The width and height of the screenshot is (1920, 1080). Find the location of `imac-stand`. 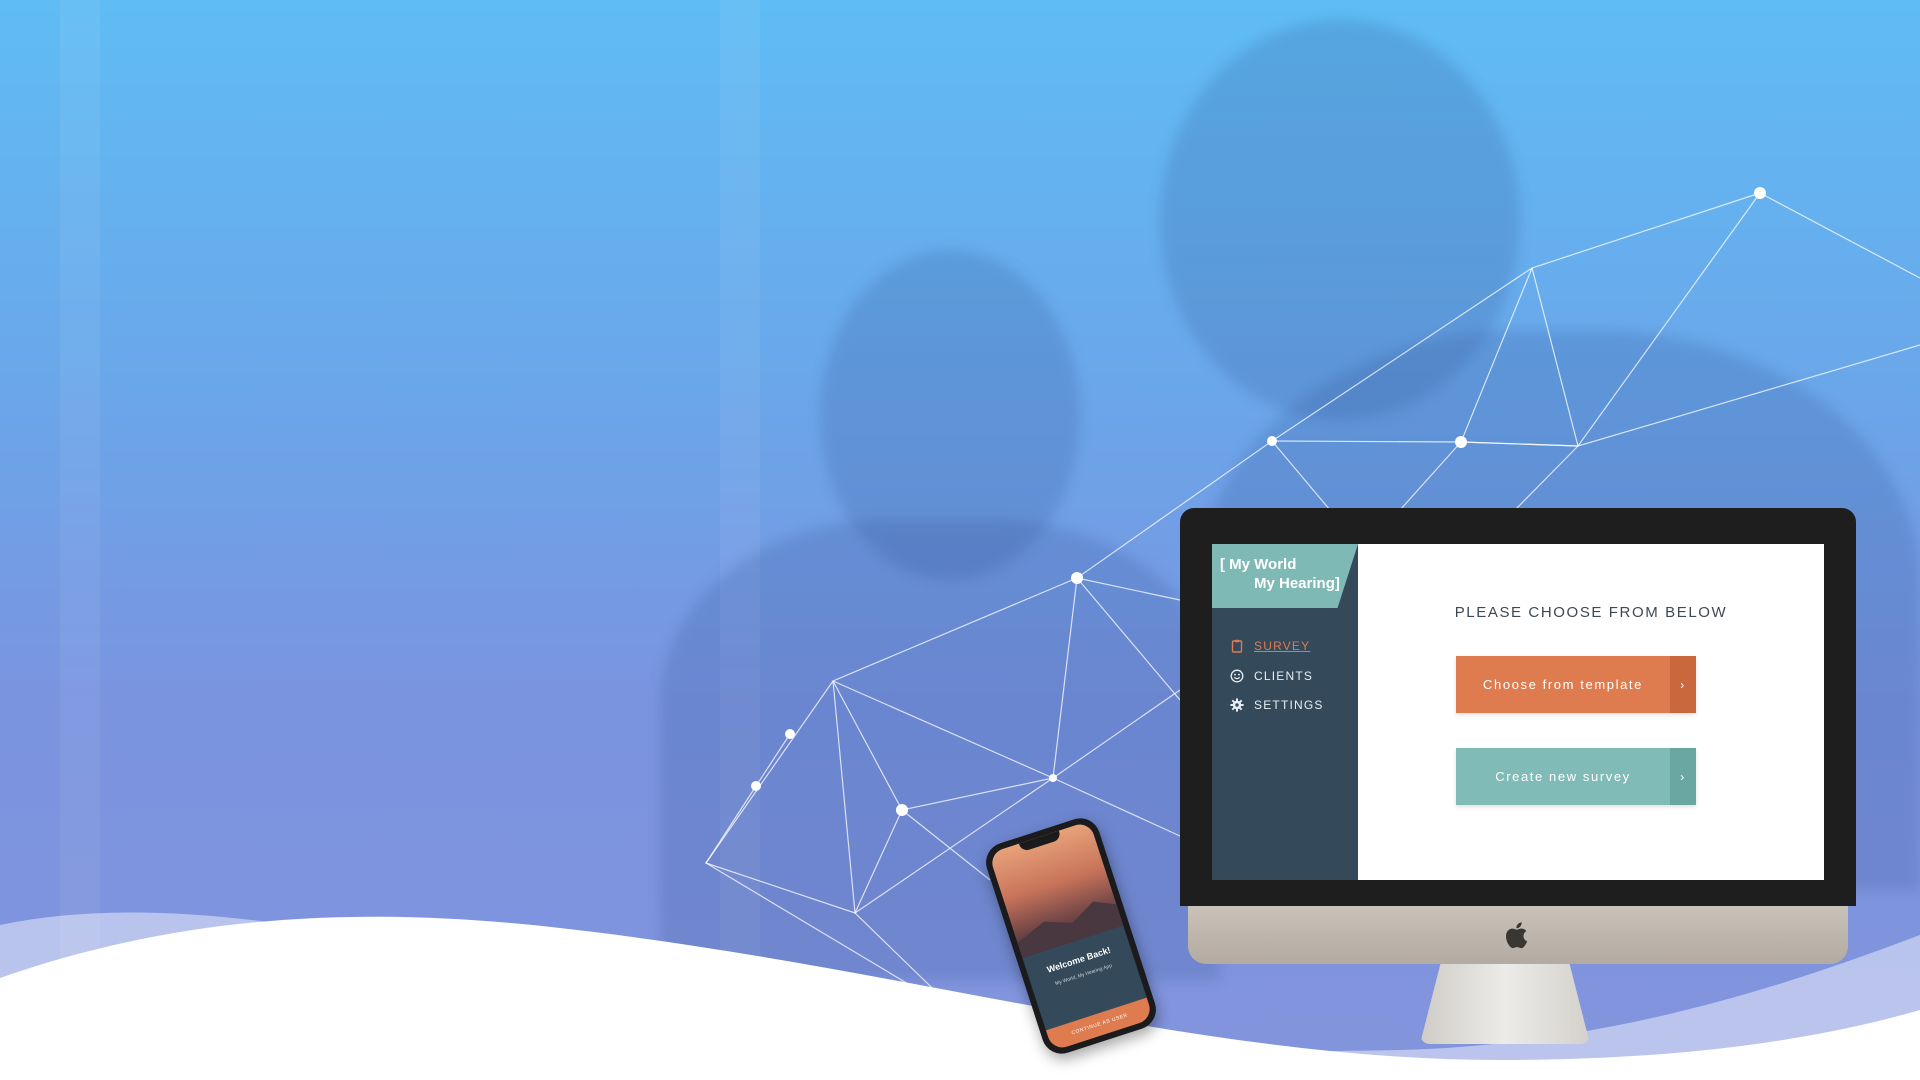

imac-stand is located at coordinates (1505, 1004).